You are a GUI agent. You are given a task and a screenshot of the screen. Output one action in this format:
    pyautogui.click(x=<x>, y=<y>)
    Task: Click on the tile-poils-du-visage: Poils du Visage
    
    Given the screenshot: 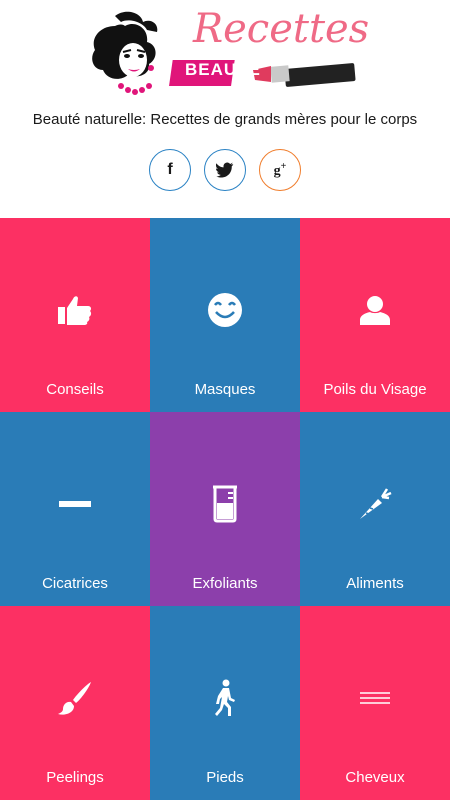 What is the action you would take?
    pyautogui.click(x=375, y=315)
    